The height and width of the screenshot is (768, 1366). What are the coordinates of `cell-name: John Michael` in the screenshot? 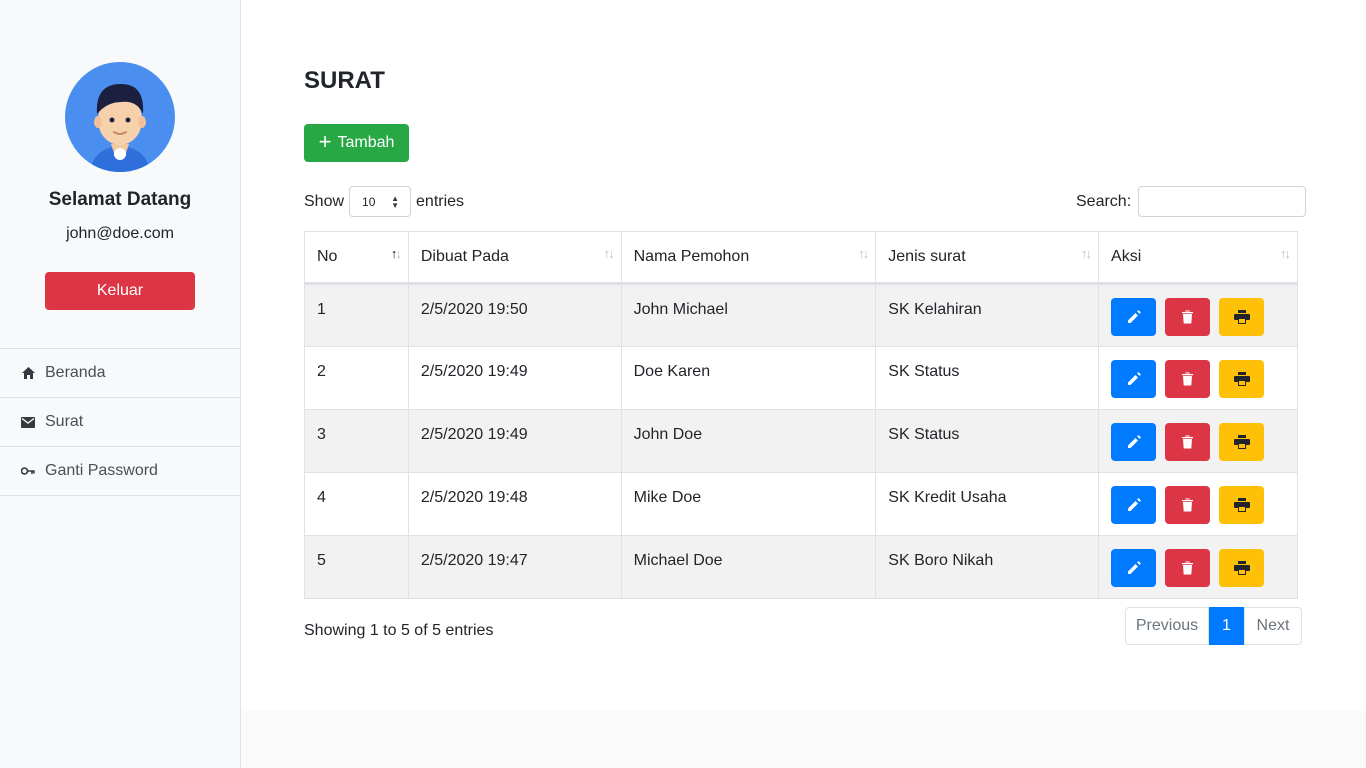 It's located at (748, 315).